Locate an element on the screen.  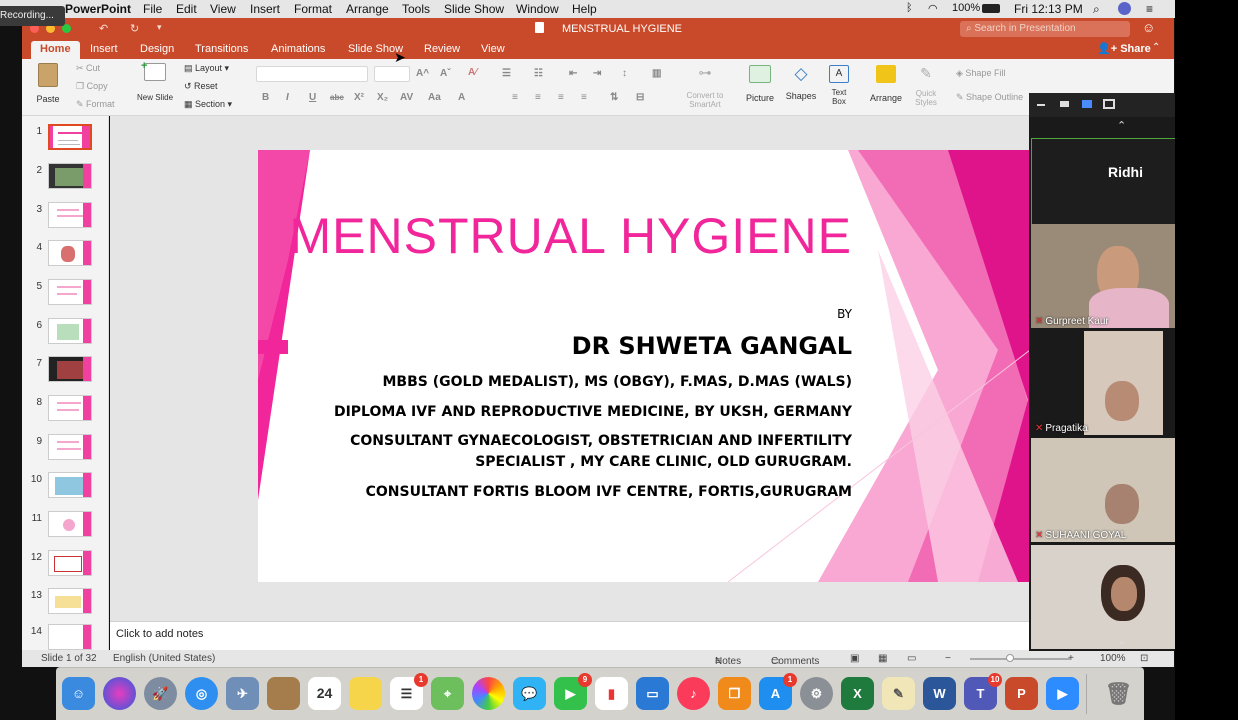
slide-thumbnail-4: 4 is located at coordinates (65, 256).